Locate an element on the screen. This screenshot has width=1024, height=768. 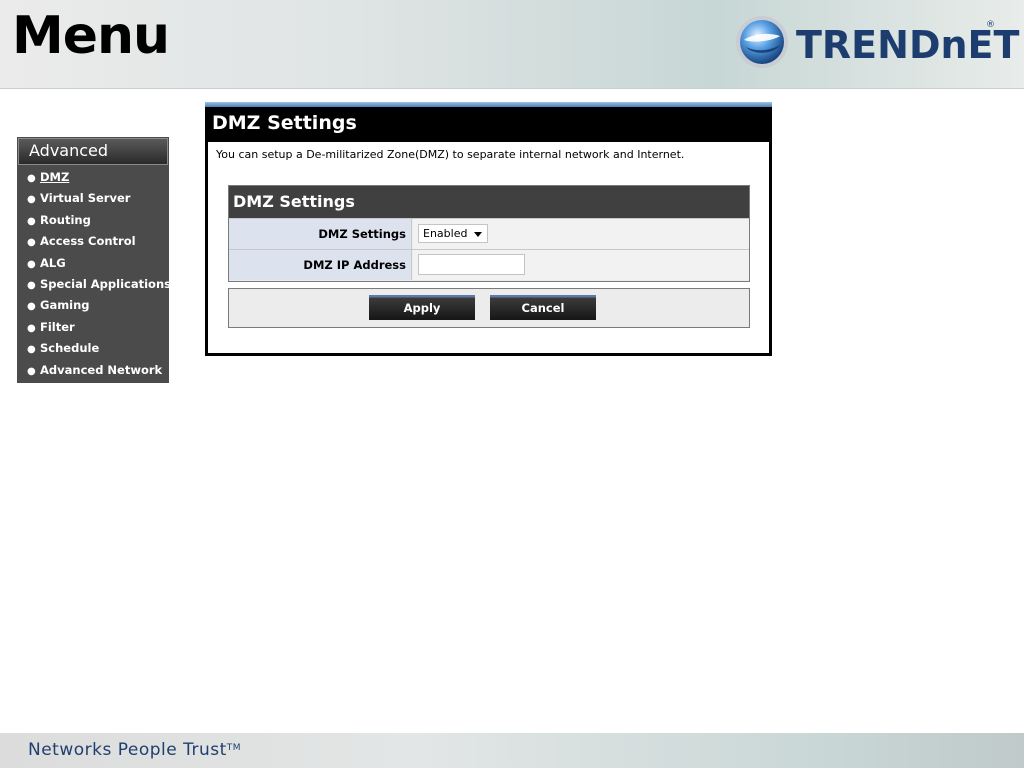
dmz-settings-row: DMZ Settings Enabled is located at coordinates (489, 233).